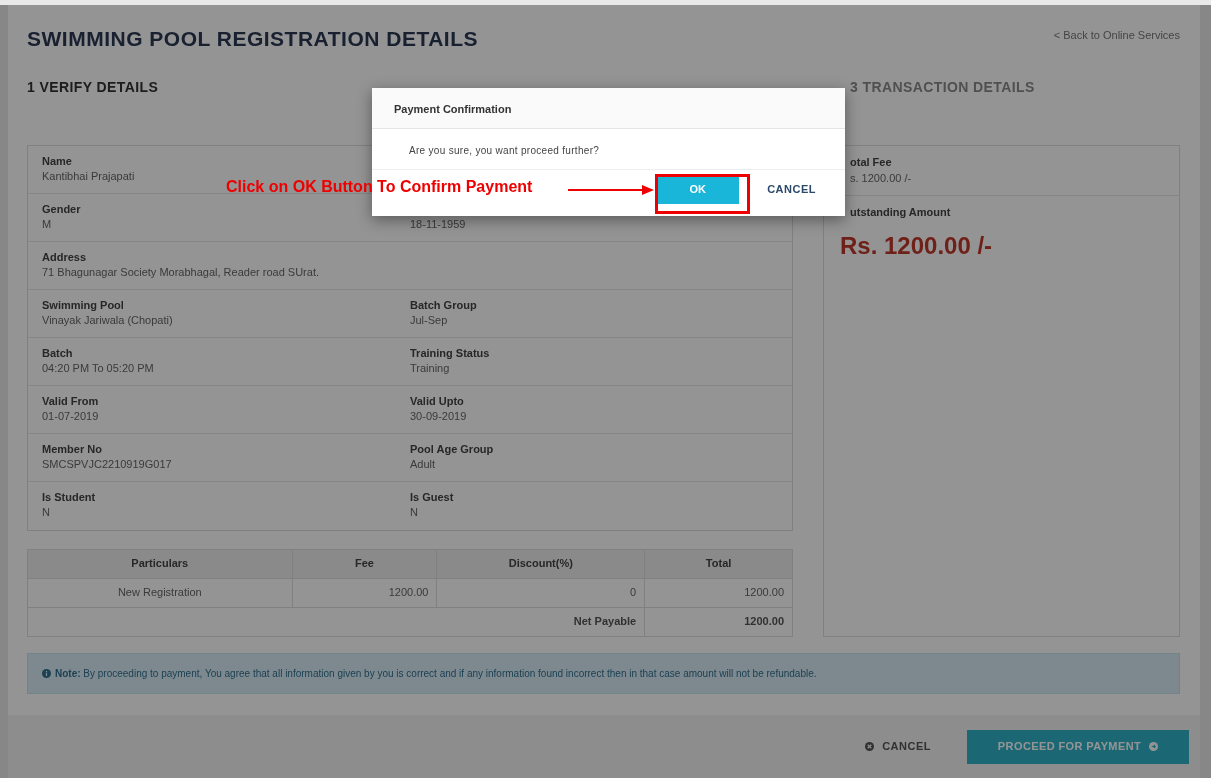 Image resolution: width=1211 pixels, height=778 pixels. I want to click on annotation-text: Click on OK Button To Confirm Payment, so click(379, 187).